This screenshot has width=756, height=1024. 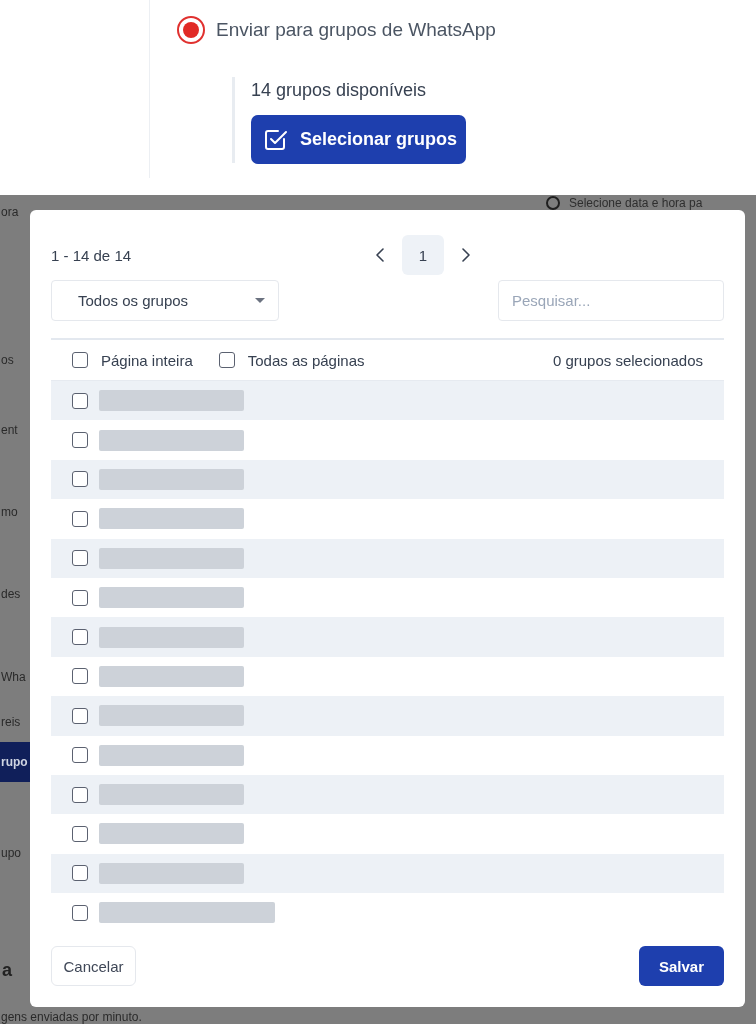 What do you see at coordinates (636, 203) in the screenshot?
I see `option-description: Selecione data e hora pa` at bounding box center [636, 203].